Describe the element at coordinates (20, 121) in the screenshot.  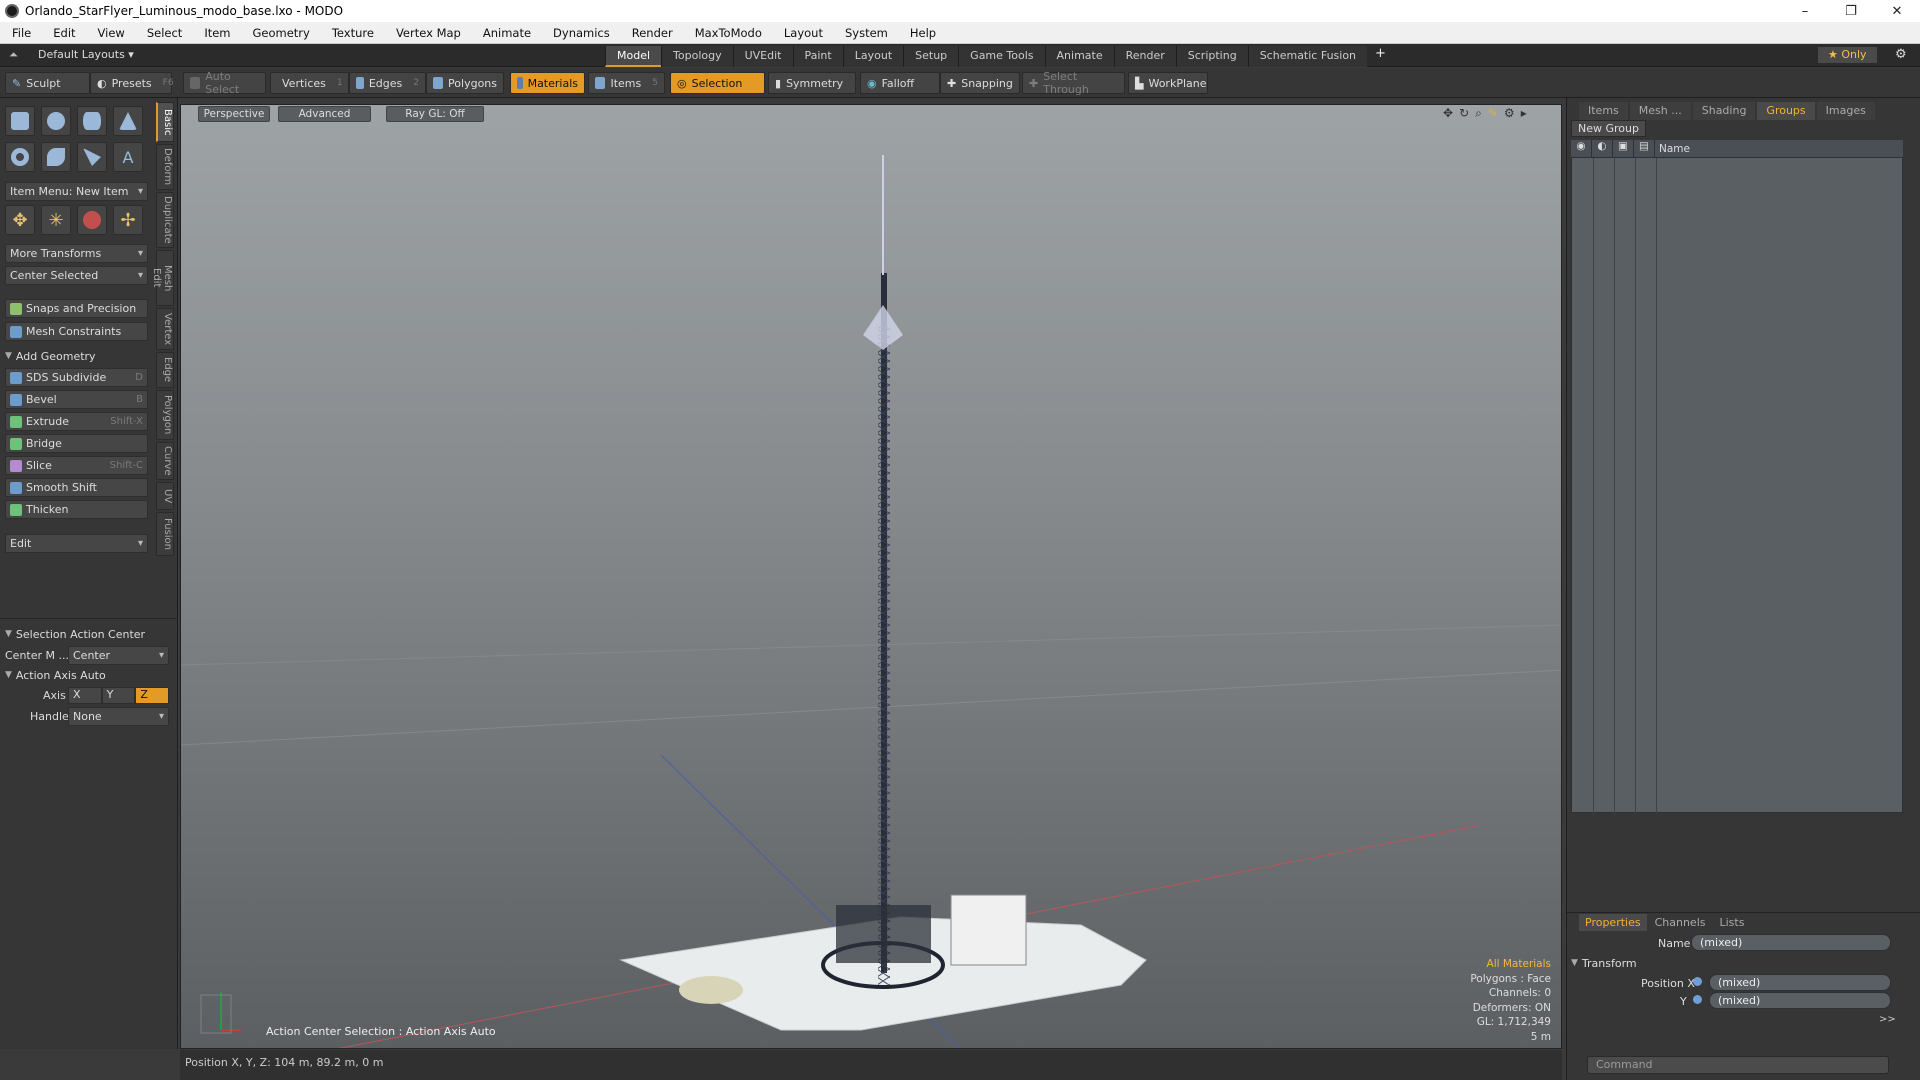
I see `cube-icon` at that location.